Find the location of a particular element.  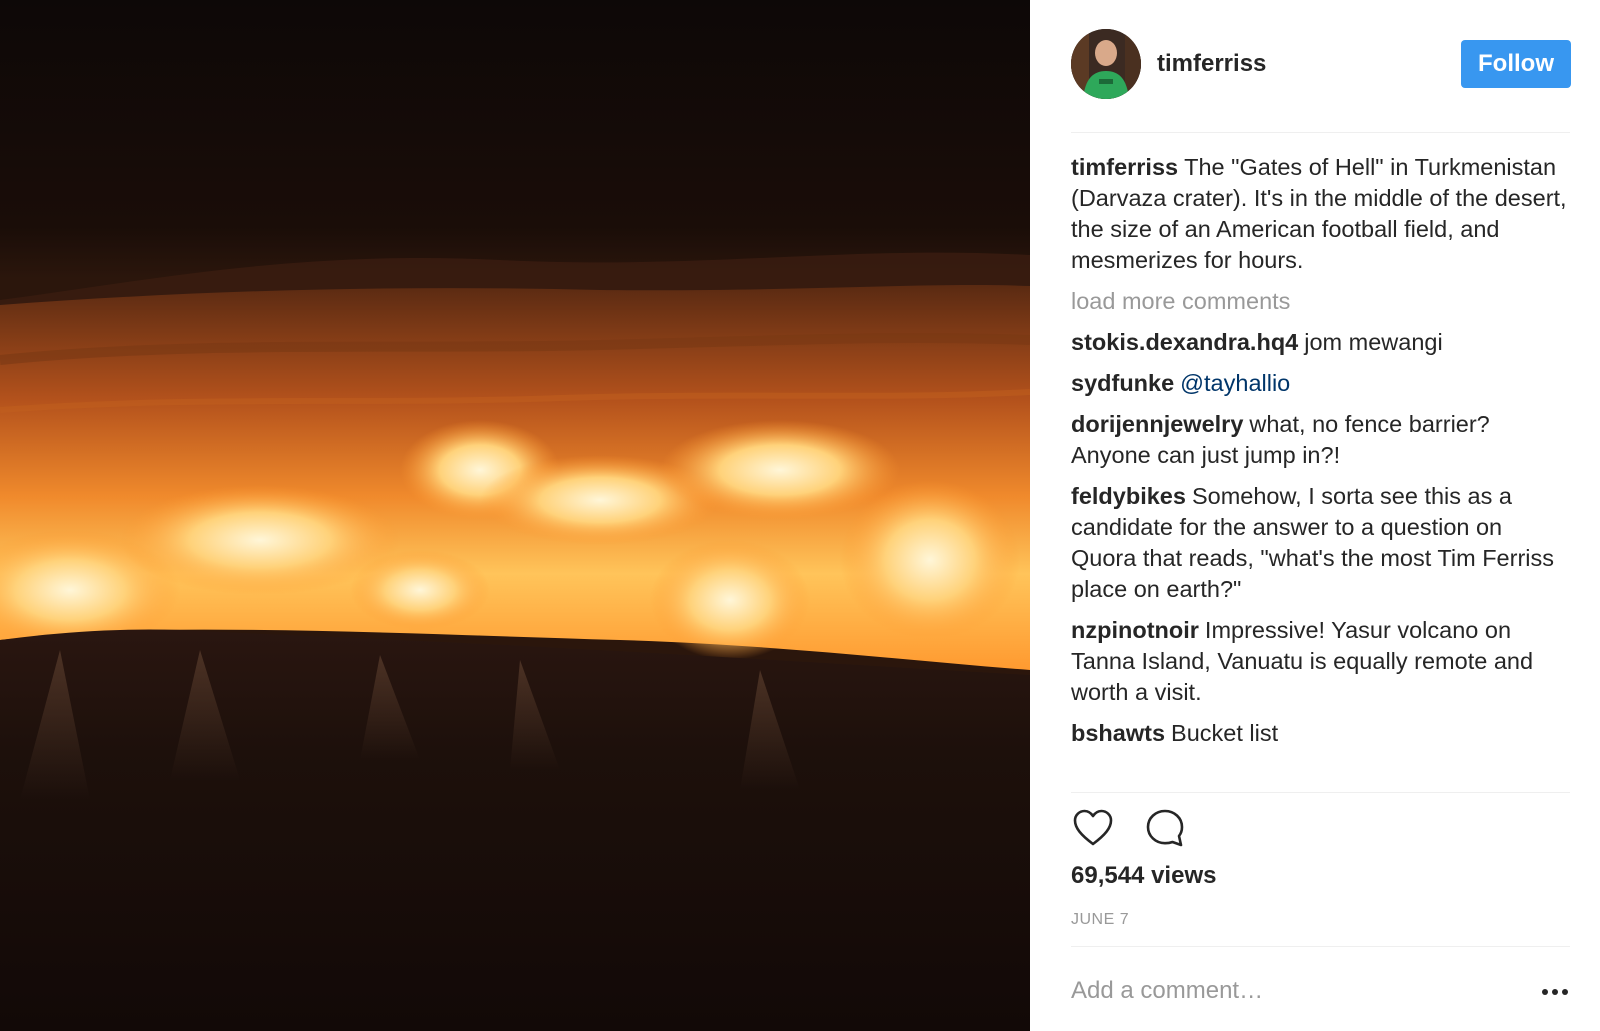

list-item: stokis.dexandra.hq4 jom mewangi is located at coordinates (1320, 342).